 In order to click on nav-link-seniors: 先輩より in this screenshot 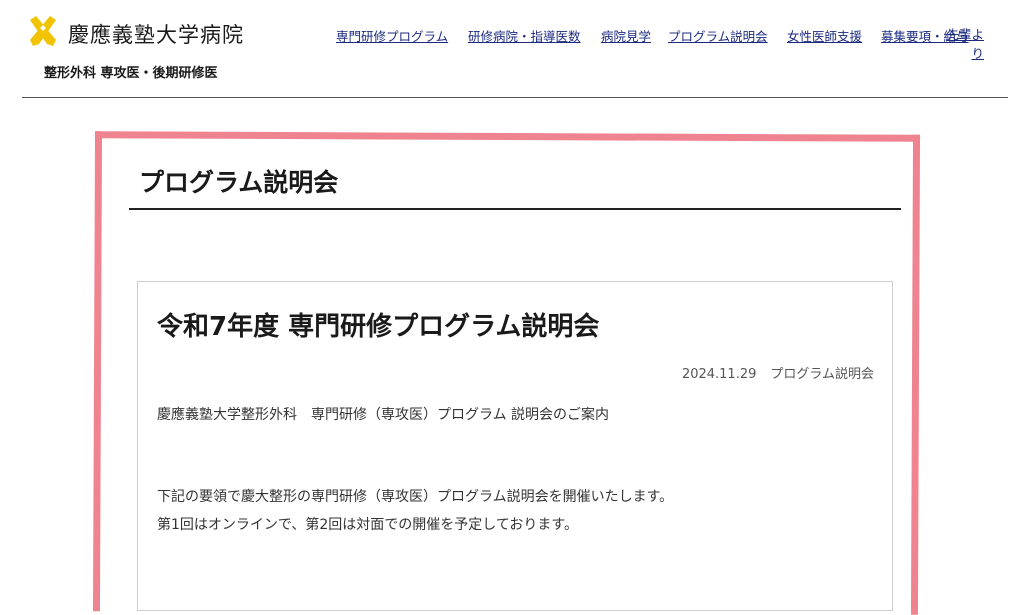, I will do `click(963, 44)`.